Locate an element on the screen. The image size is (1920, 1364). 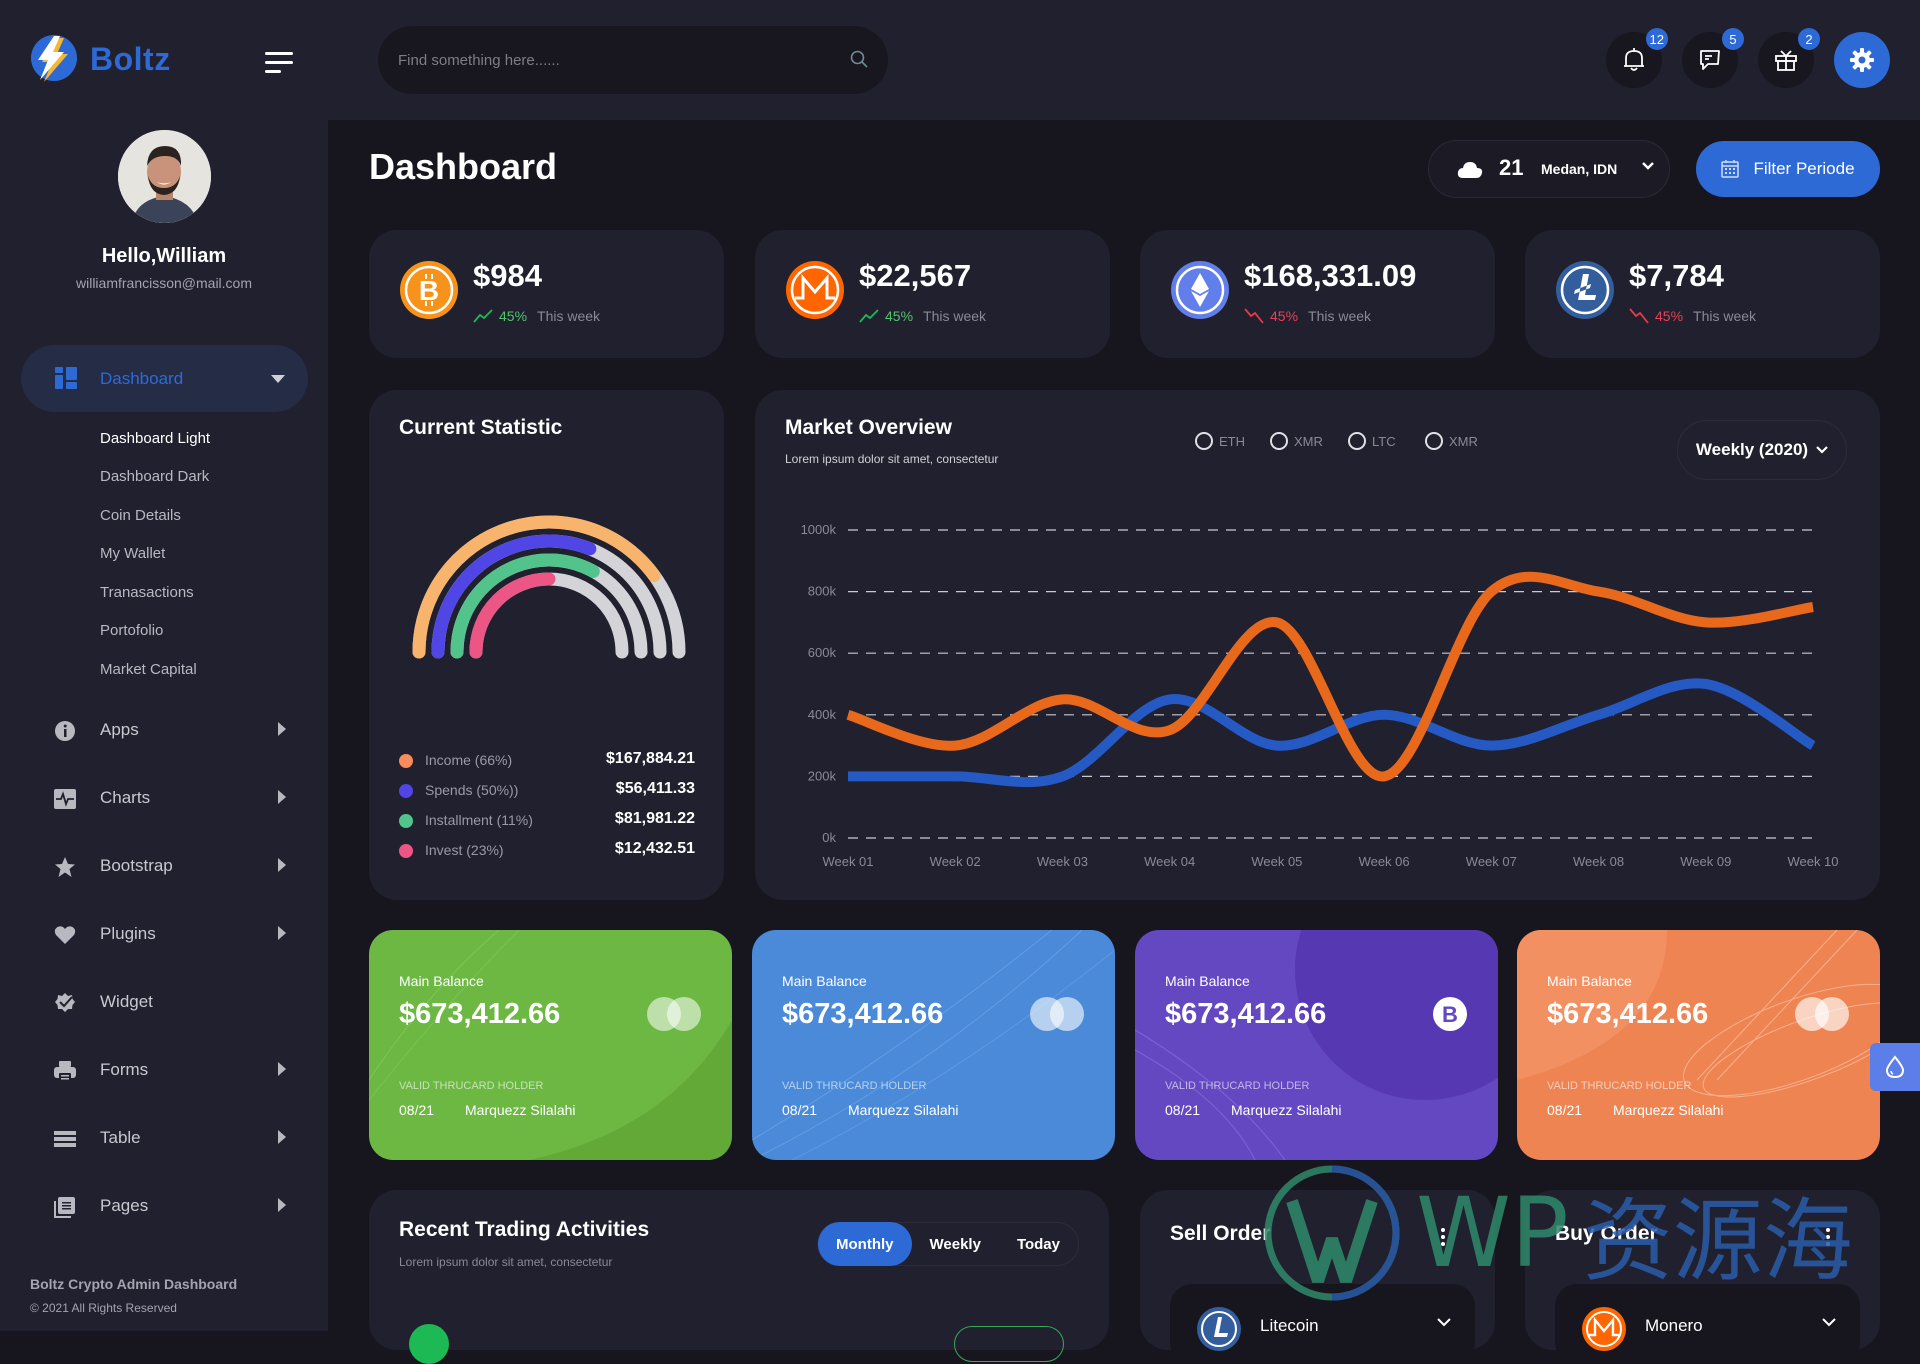
x-tick-label: Week 01 is located at coordinates (847, 861).